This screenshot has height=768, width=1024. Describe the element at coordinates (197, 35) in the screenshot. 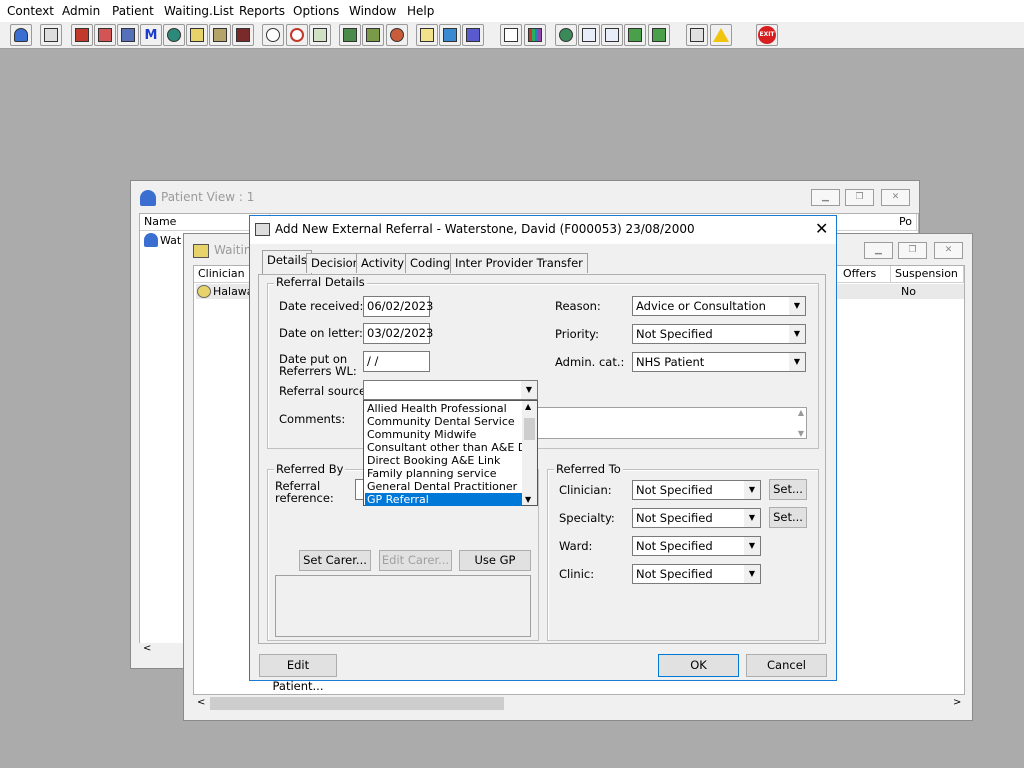

I see `note-icon` at that location.